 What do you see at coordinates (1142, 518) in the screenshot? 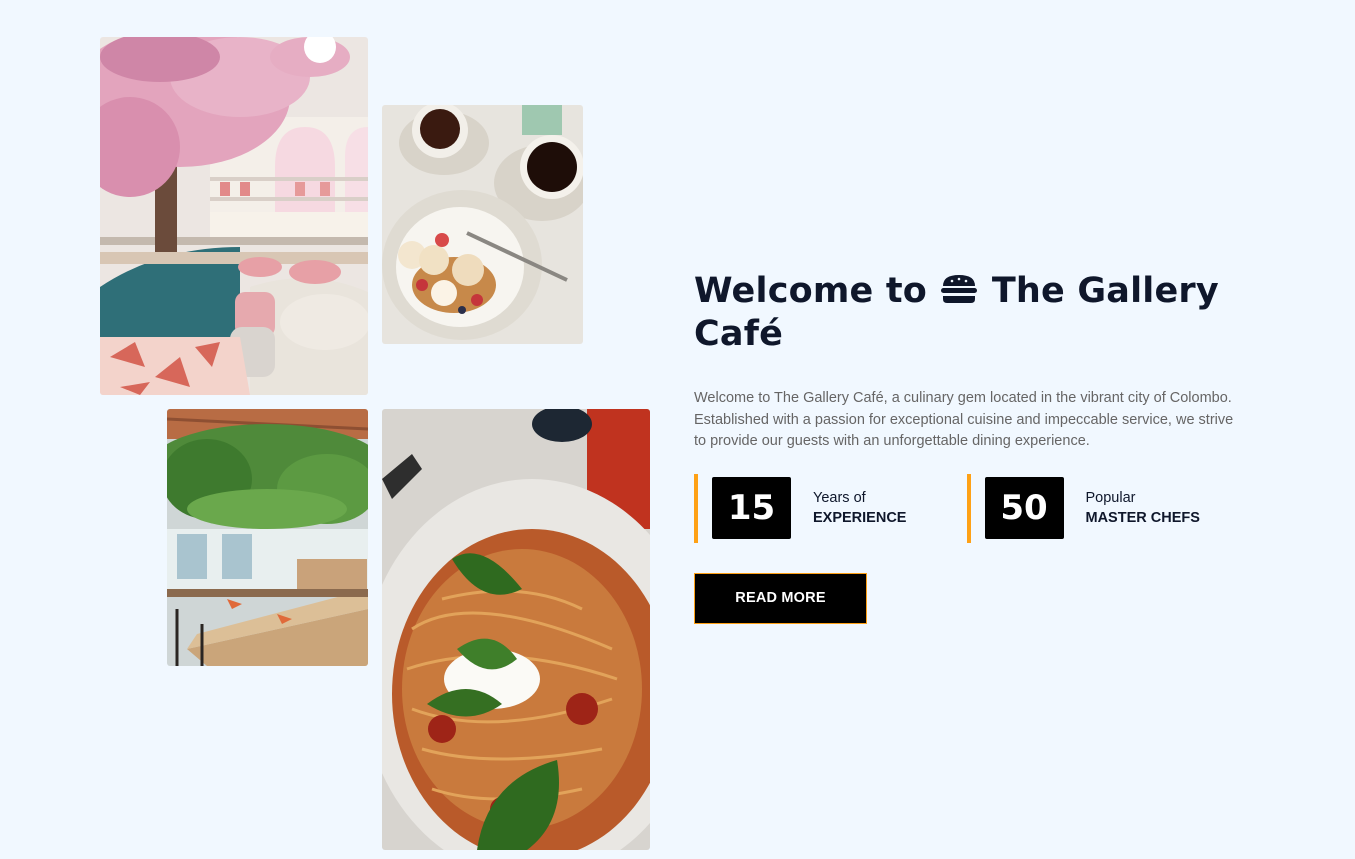
I see `stat-label-line2: MASTER CHEFS` at bounding box center [1142, 518].